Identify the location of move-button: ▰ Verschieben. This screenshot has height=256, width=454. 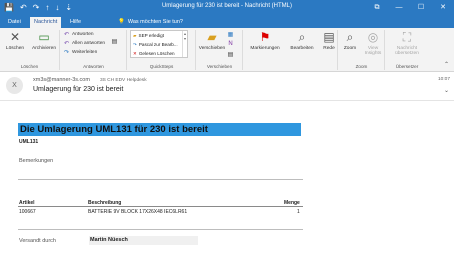
(212, 40).